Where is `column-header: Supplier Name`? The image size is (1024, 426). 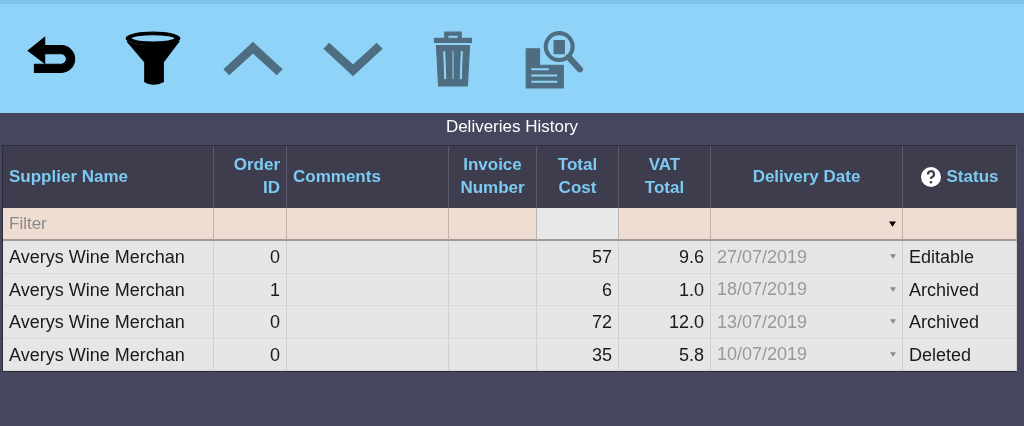
column-header: Supplier Name is located at coordinates (108, 177).